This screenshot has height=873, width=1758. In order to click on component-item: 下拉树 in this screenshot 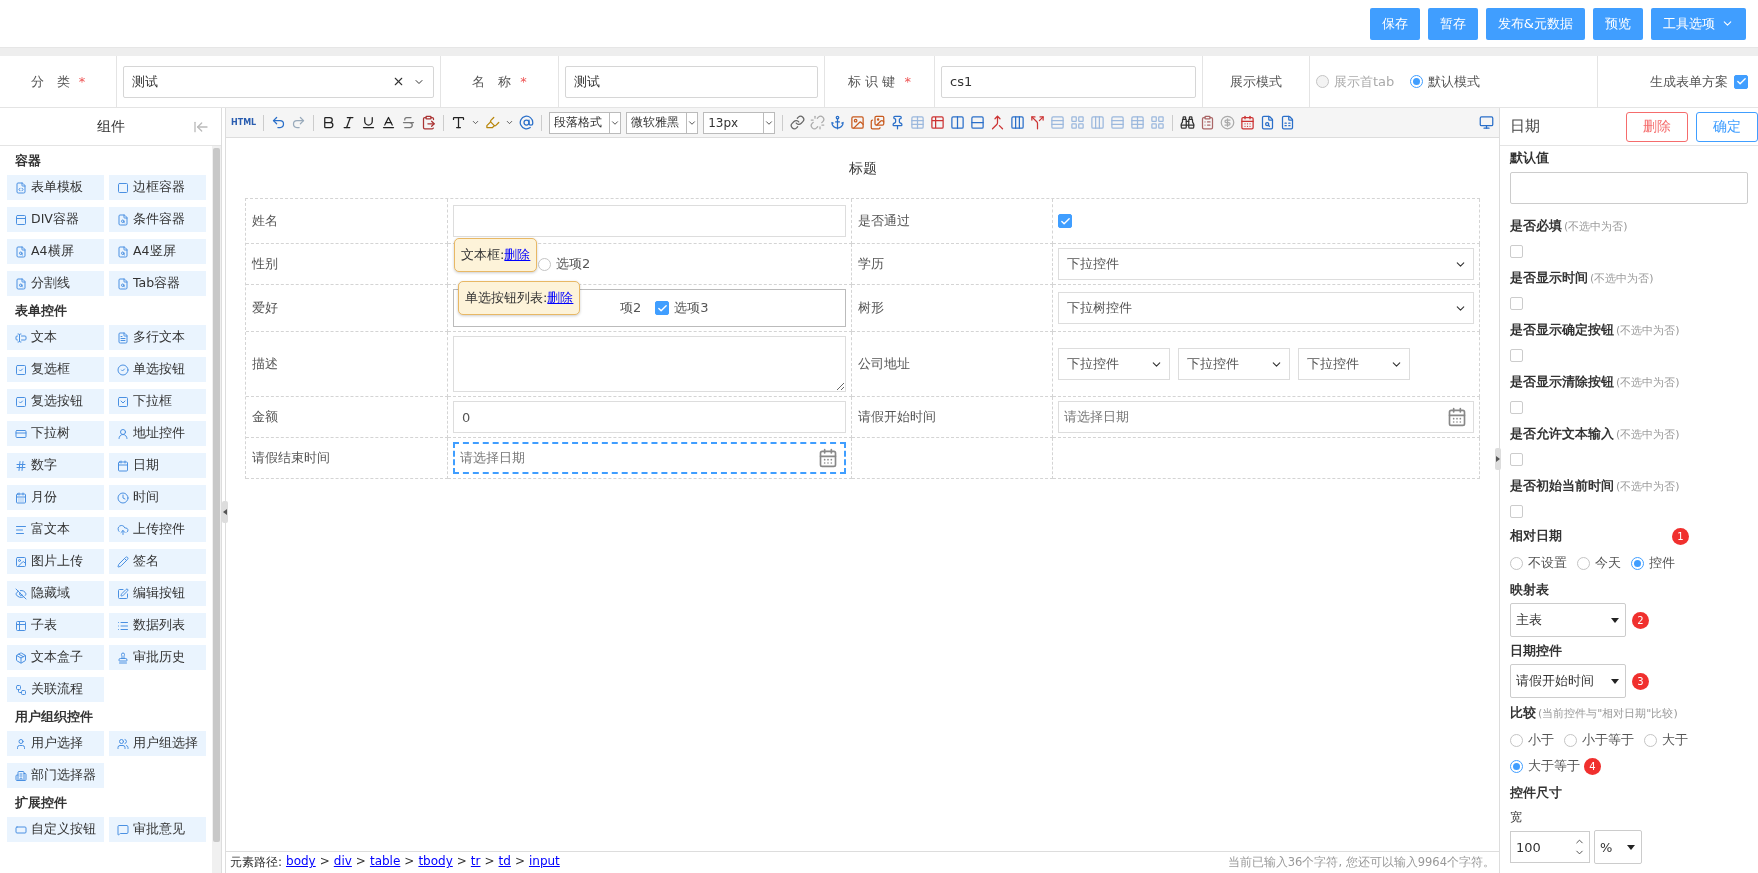, I will do `click(55, 433)`.